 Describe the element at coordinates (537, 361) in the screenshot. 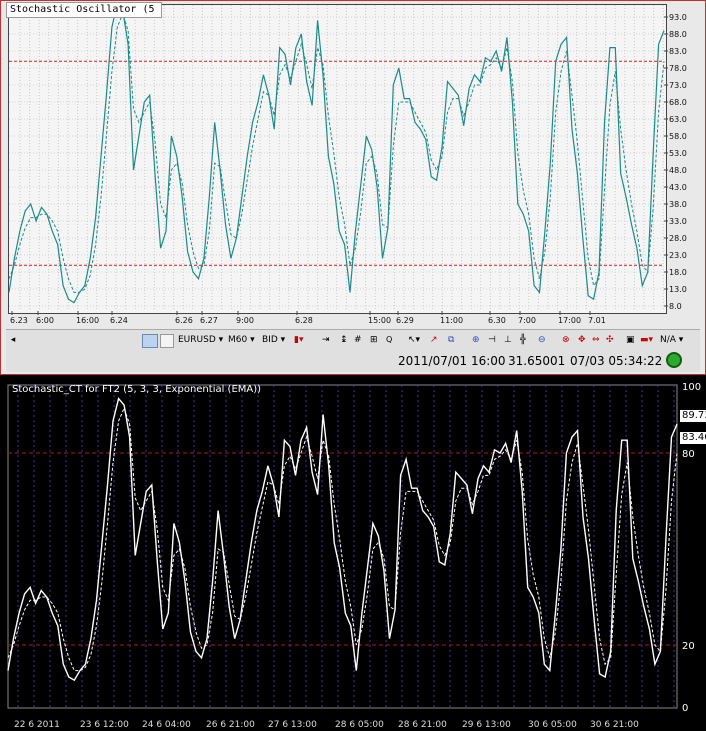

I see `status-value: 31.65001` at that location.